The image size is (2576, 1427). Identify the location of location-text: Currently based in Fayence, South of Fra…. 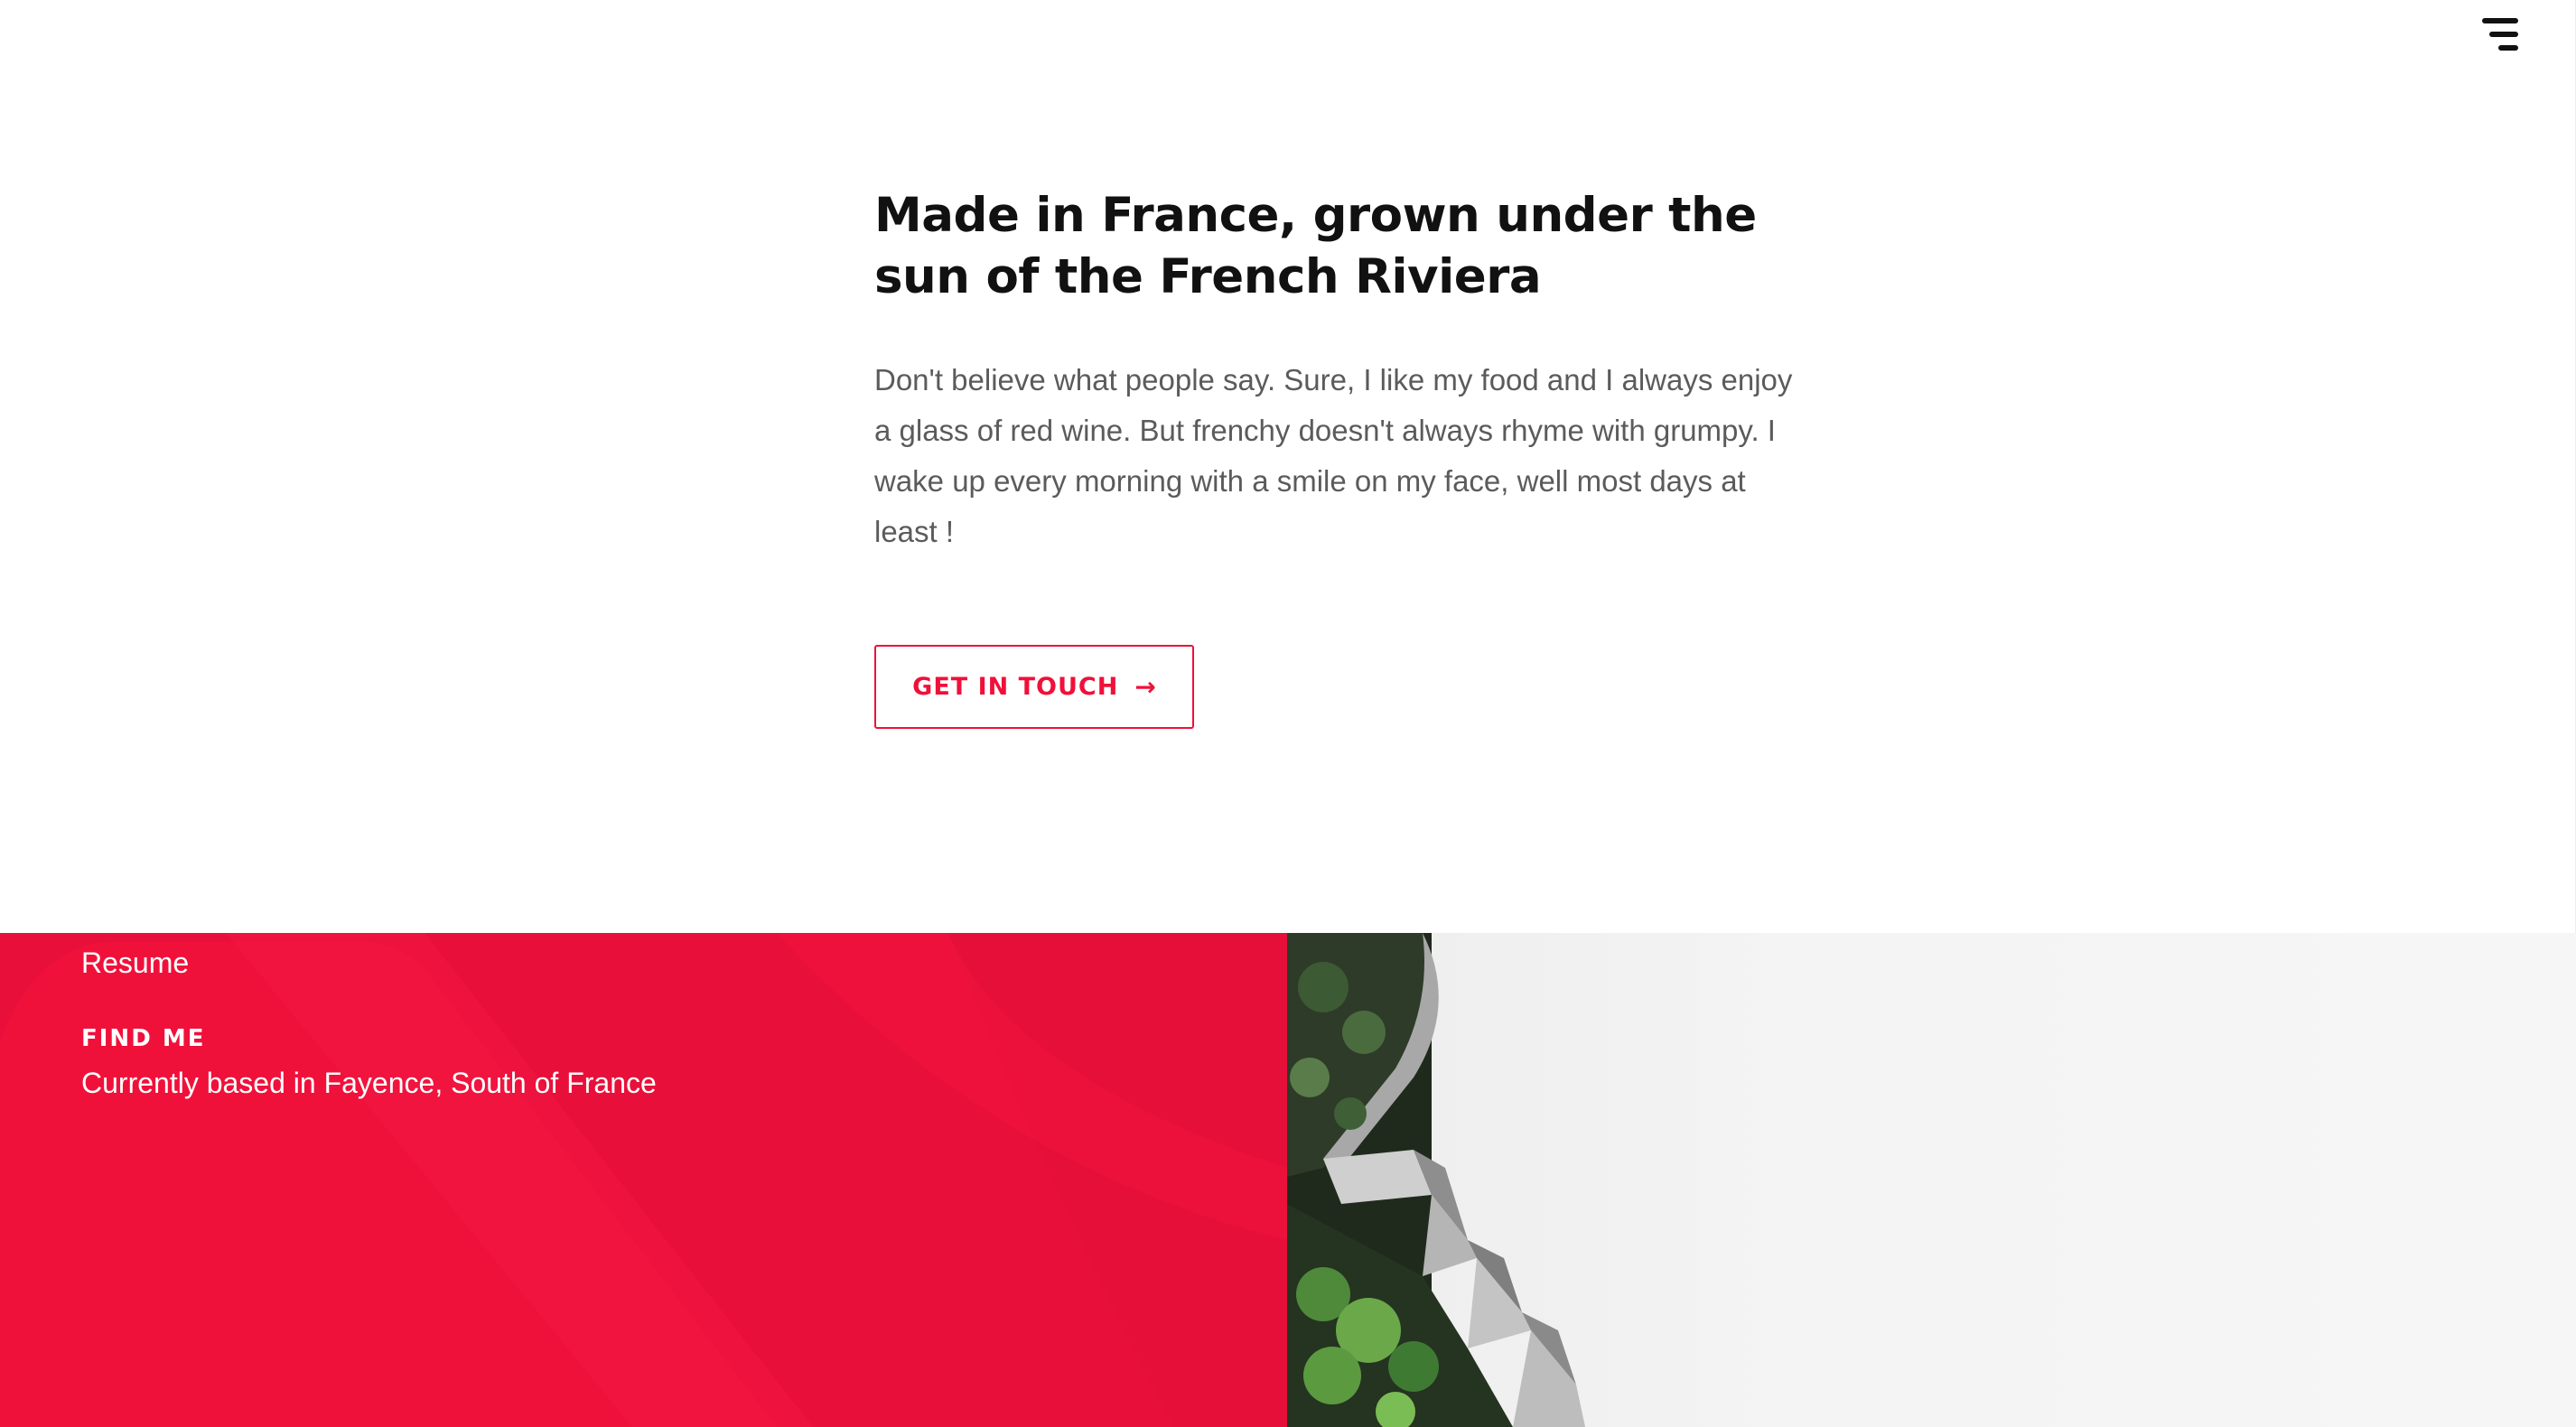
(369, 1083).